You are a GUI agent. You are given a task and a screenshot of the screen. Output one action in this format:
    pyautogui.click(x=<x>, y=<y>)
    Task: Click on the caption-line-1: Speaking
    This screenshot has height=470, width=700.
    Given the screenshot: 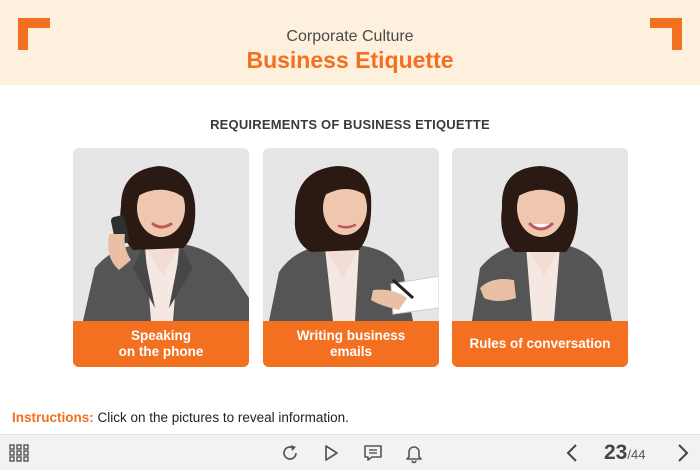 What is the action you would take?
    pyautogui.click(x=161, y=335)
    